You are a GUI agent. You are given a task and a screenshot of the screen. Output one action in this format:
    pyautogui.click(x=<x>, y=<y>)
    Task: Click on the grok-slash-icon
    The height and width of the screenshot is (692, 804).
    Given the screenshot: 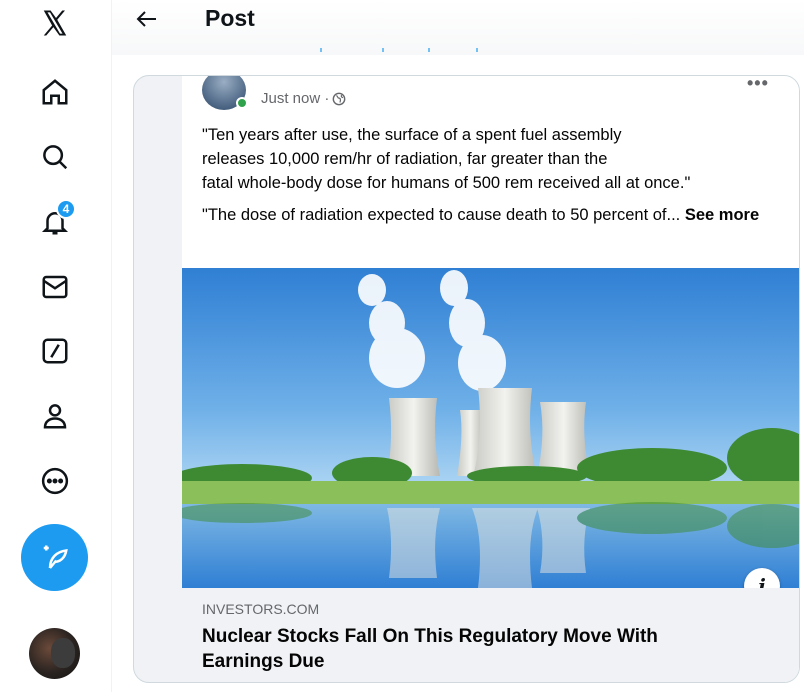 What is the action you would take?
    pyautogui.click(x=55, y=351)
    